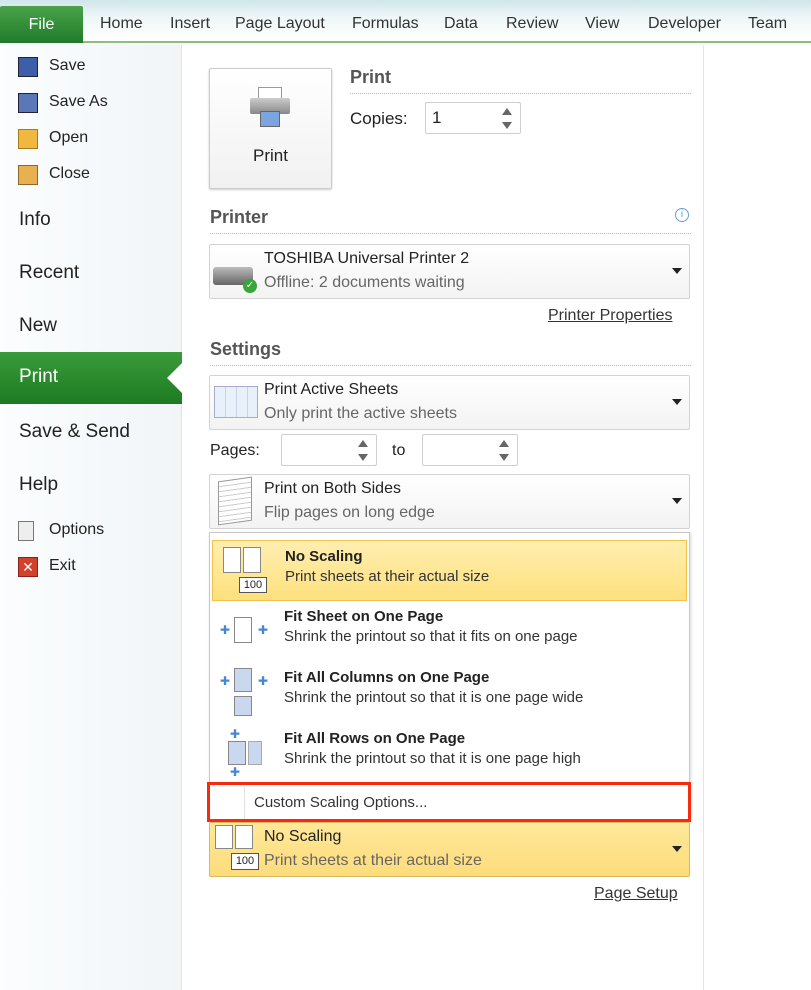  I want to click on tab-page-layout: Page Layout, so click(280, 24).